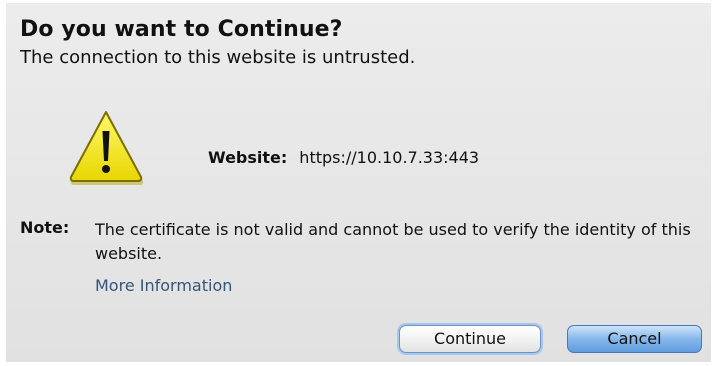  What do you see at coordinates (163, 285) in the screenshot?
I see `more-information-link: More Information` at bounding box center [163, 285].